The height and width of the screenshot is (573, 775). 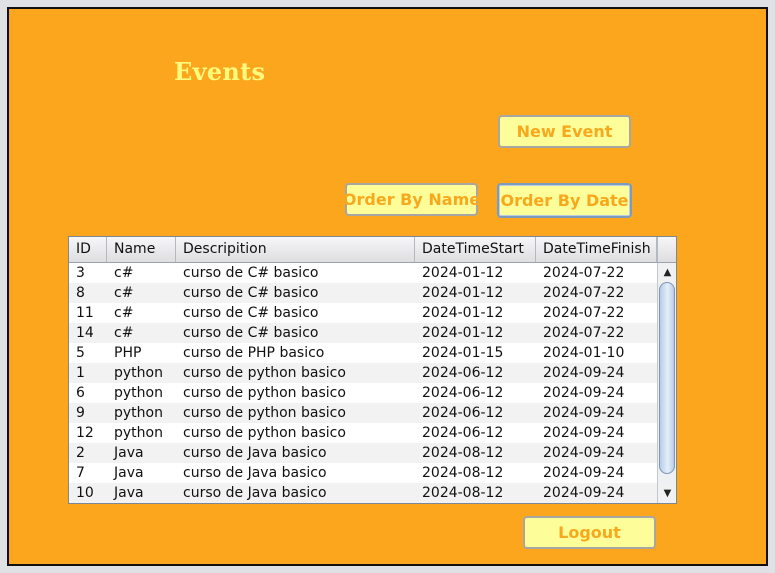 I want to click on triangle-up-icon: ▲, so click(x=667, y=272).